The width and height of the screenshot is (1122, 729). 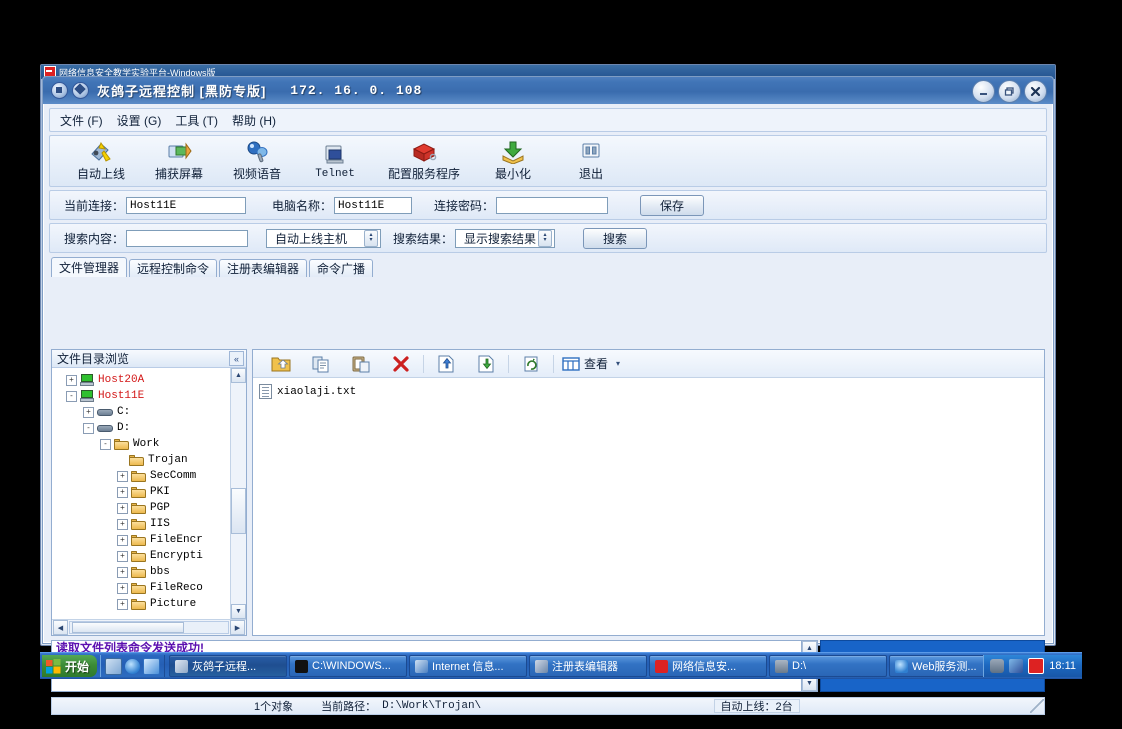 I want to click on ql-media-icon, so click(x=152, y=666).